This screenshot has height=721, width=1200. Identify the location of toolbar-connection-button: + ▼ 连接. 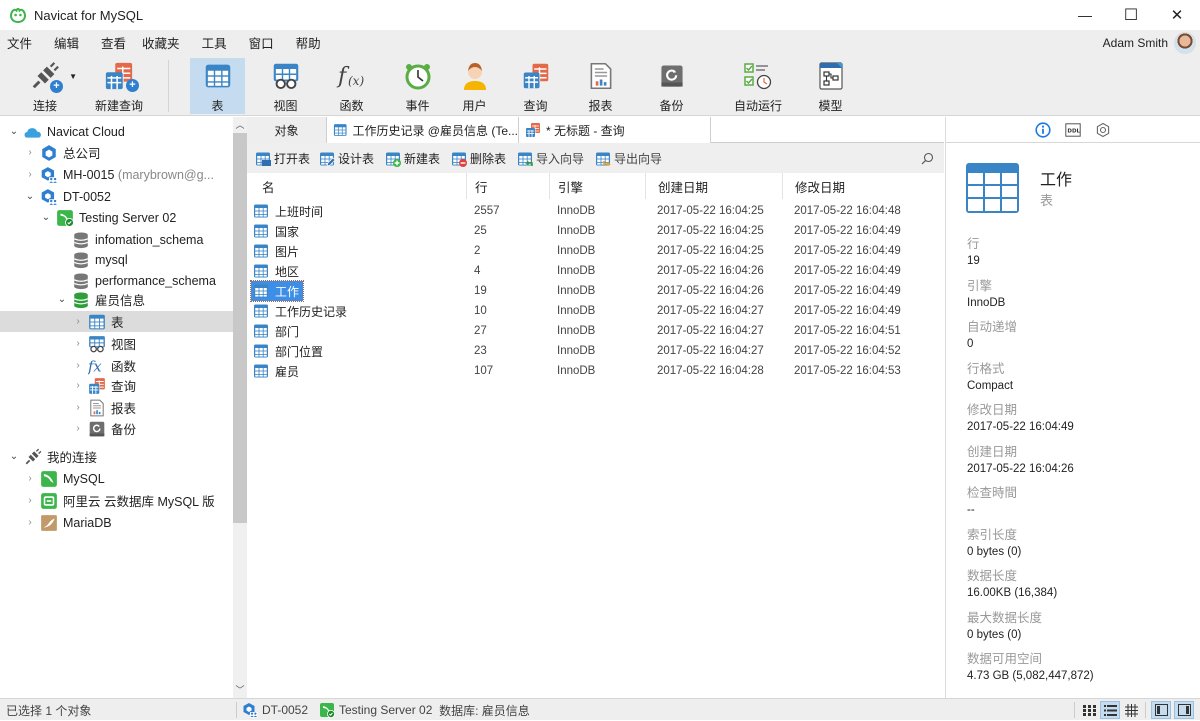
(47, 86).